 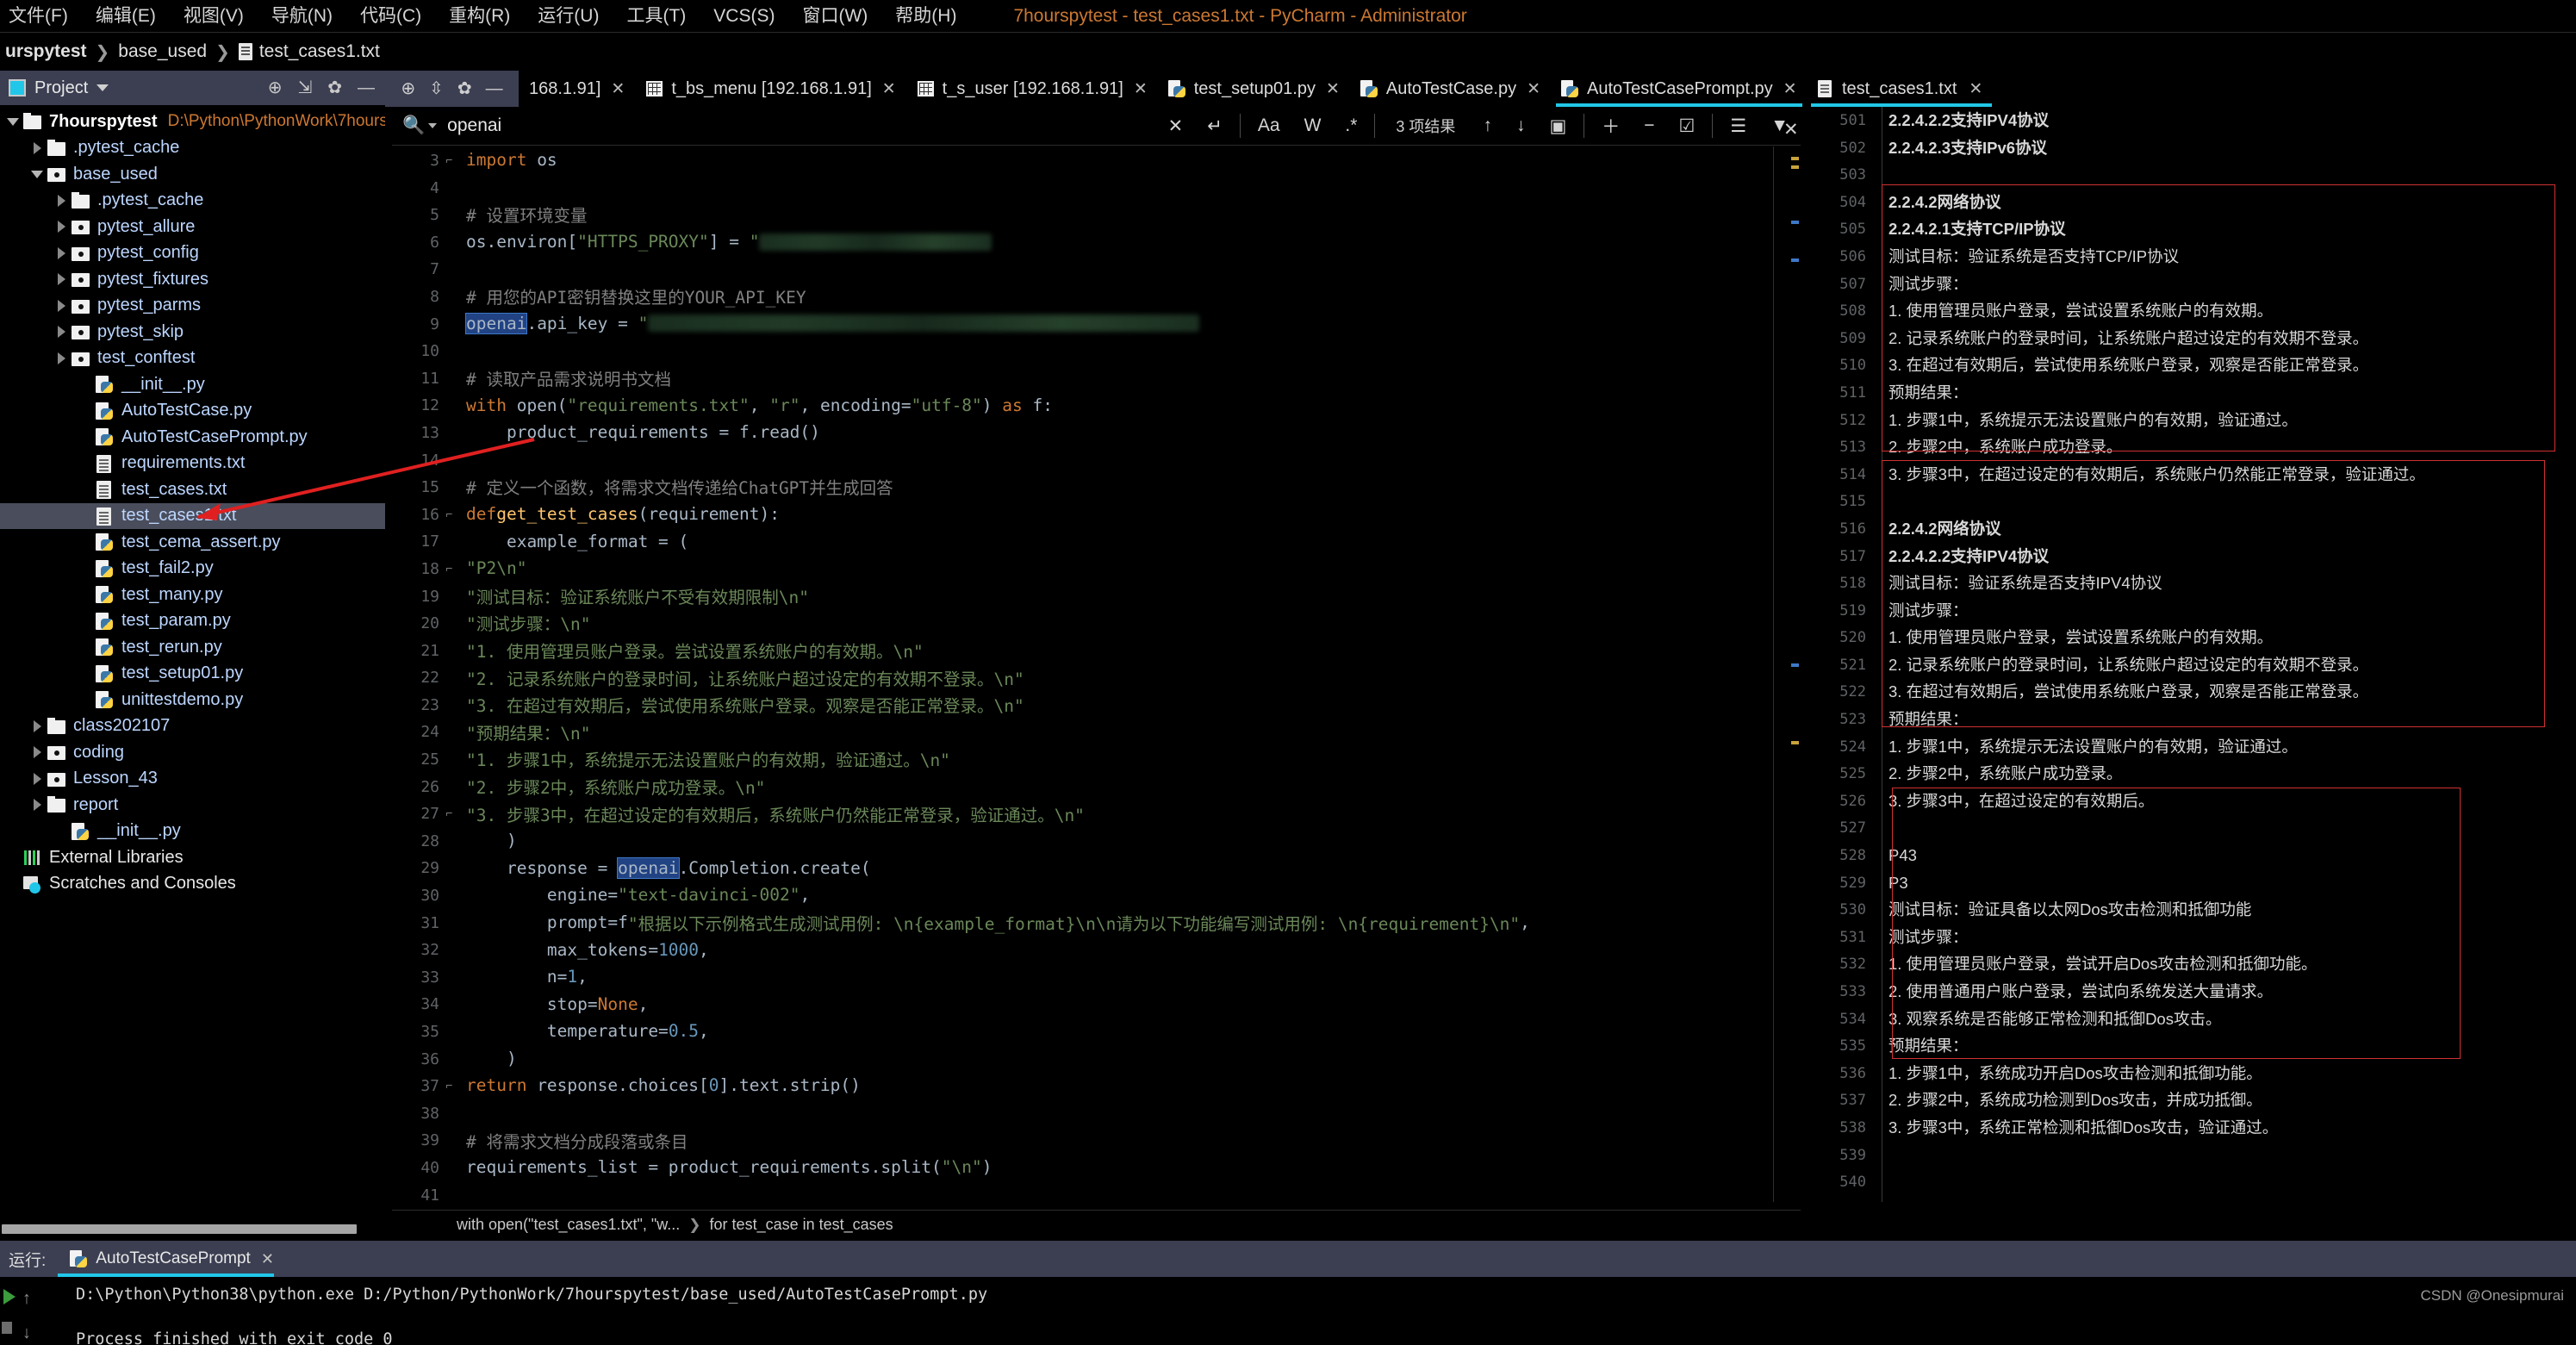 What do you see at coordinates (41, 16) in the screenshot?
I see `menu-item-file: 文件(F)` at bounding box center [41, 16].